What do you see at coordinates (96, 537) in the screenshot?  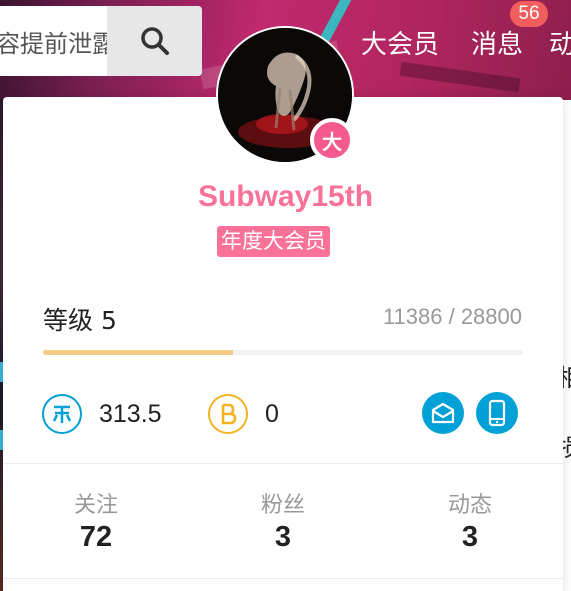 I see `stat-value: 72` at bounding box center [96, 537].